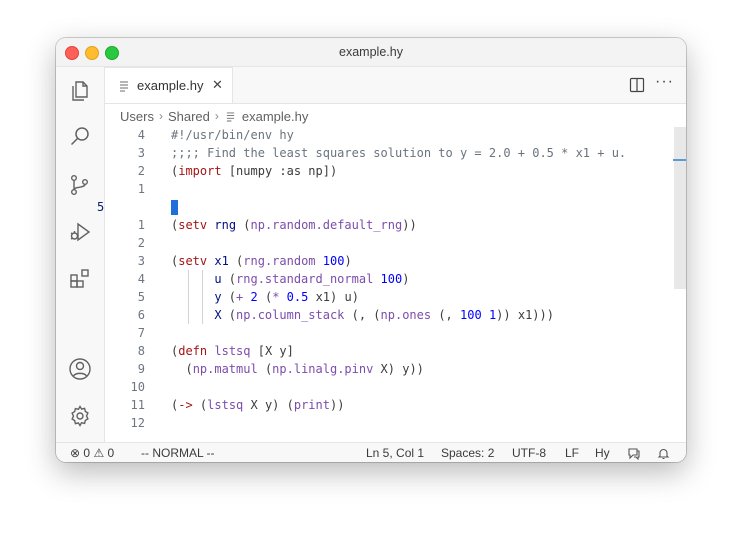 The image size is (742, 537). Describe the element at coordinates (265, 297) in the screenshot. I see `code-text: y (+ 2 (* 0.5 x1) u)` at that location.